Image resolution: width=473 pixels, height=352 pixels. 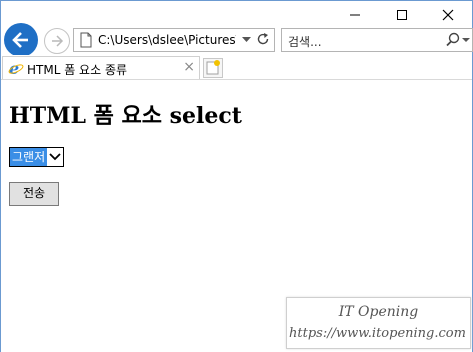 What do you see at coordinates (34, 194) in the screenshot?
I see `submit-button: 전송` at bounding box center [34, 194].